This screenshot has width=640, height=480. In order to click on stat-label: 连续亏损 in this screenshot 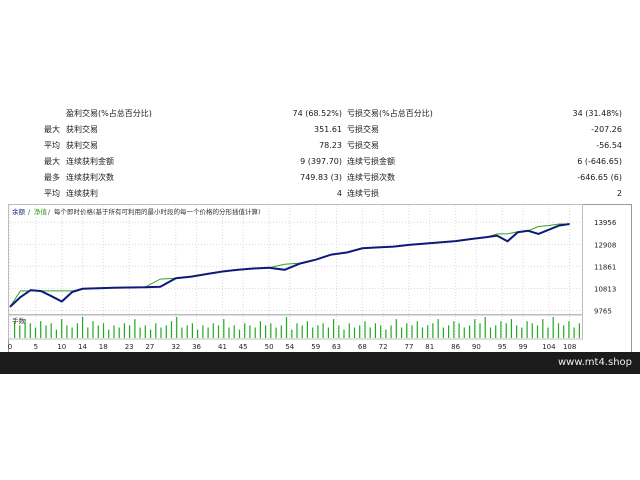, I will do `click(363, 193)`.